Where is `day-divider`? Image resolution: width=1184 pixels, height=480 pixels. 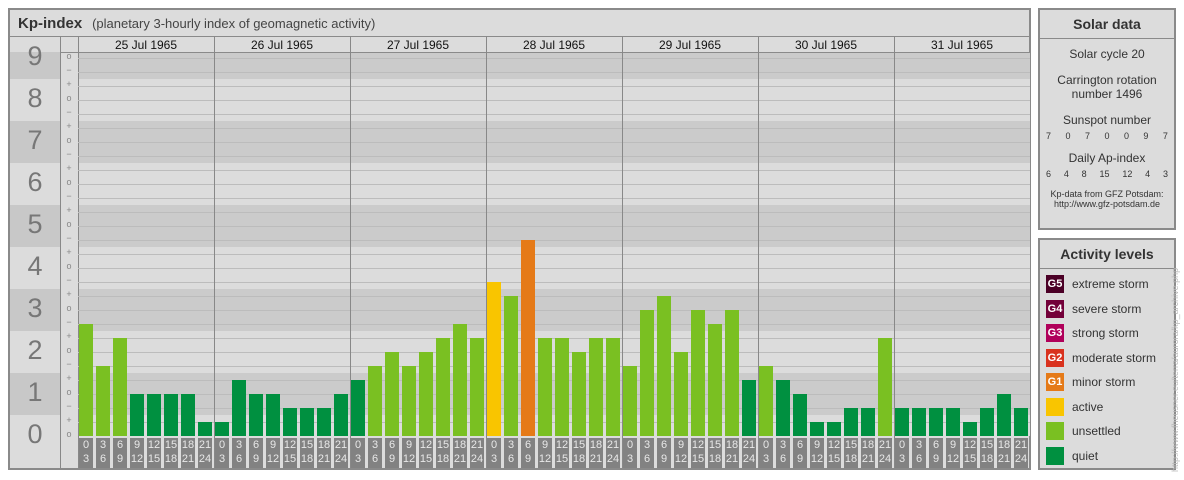
day-divider is located at coordinates (894, 252).